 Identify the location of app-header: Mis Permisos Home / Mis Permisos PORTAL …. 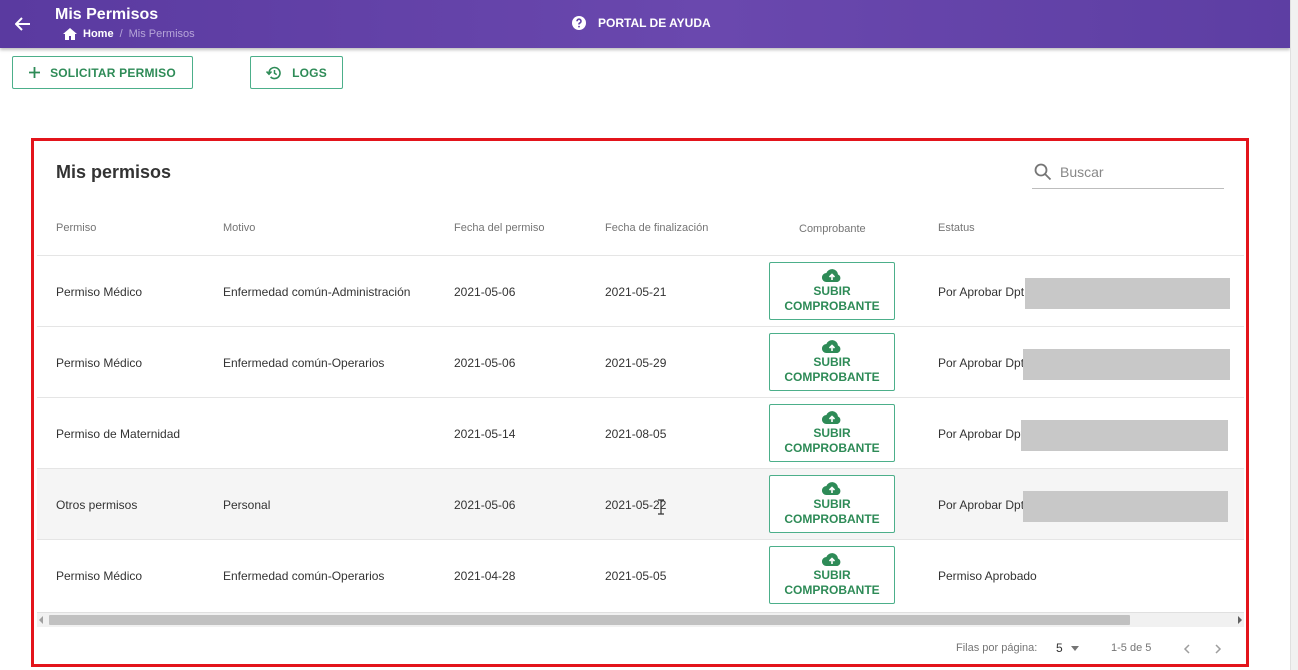
(645, 24).